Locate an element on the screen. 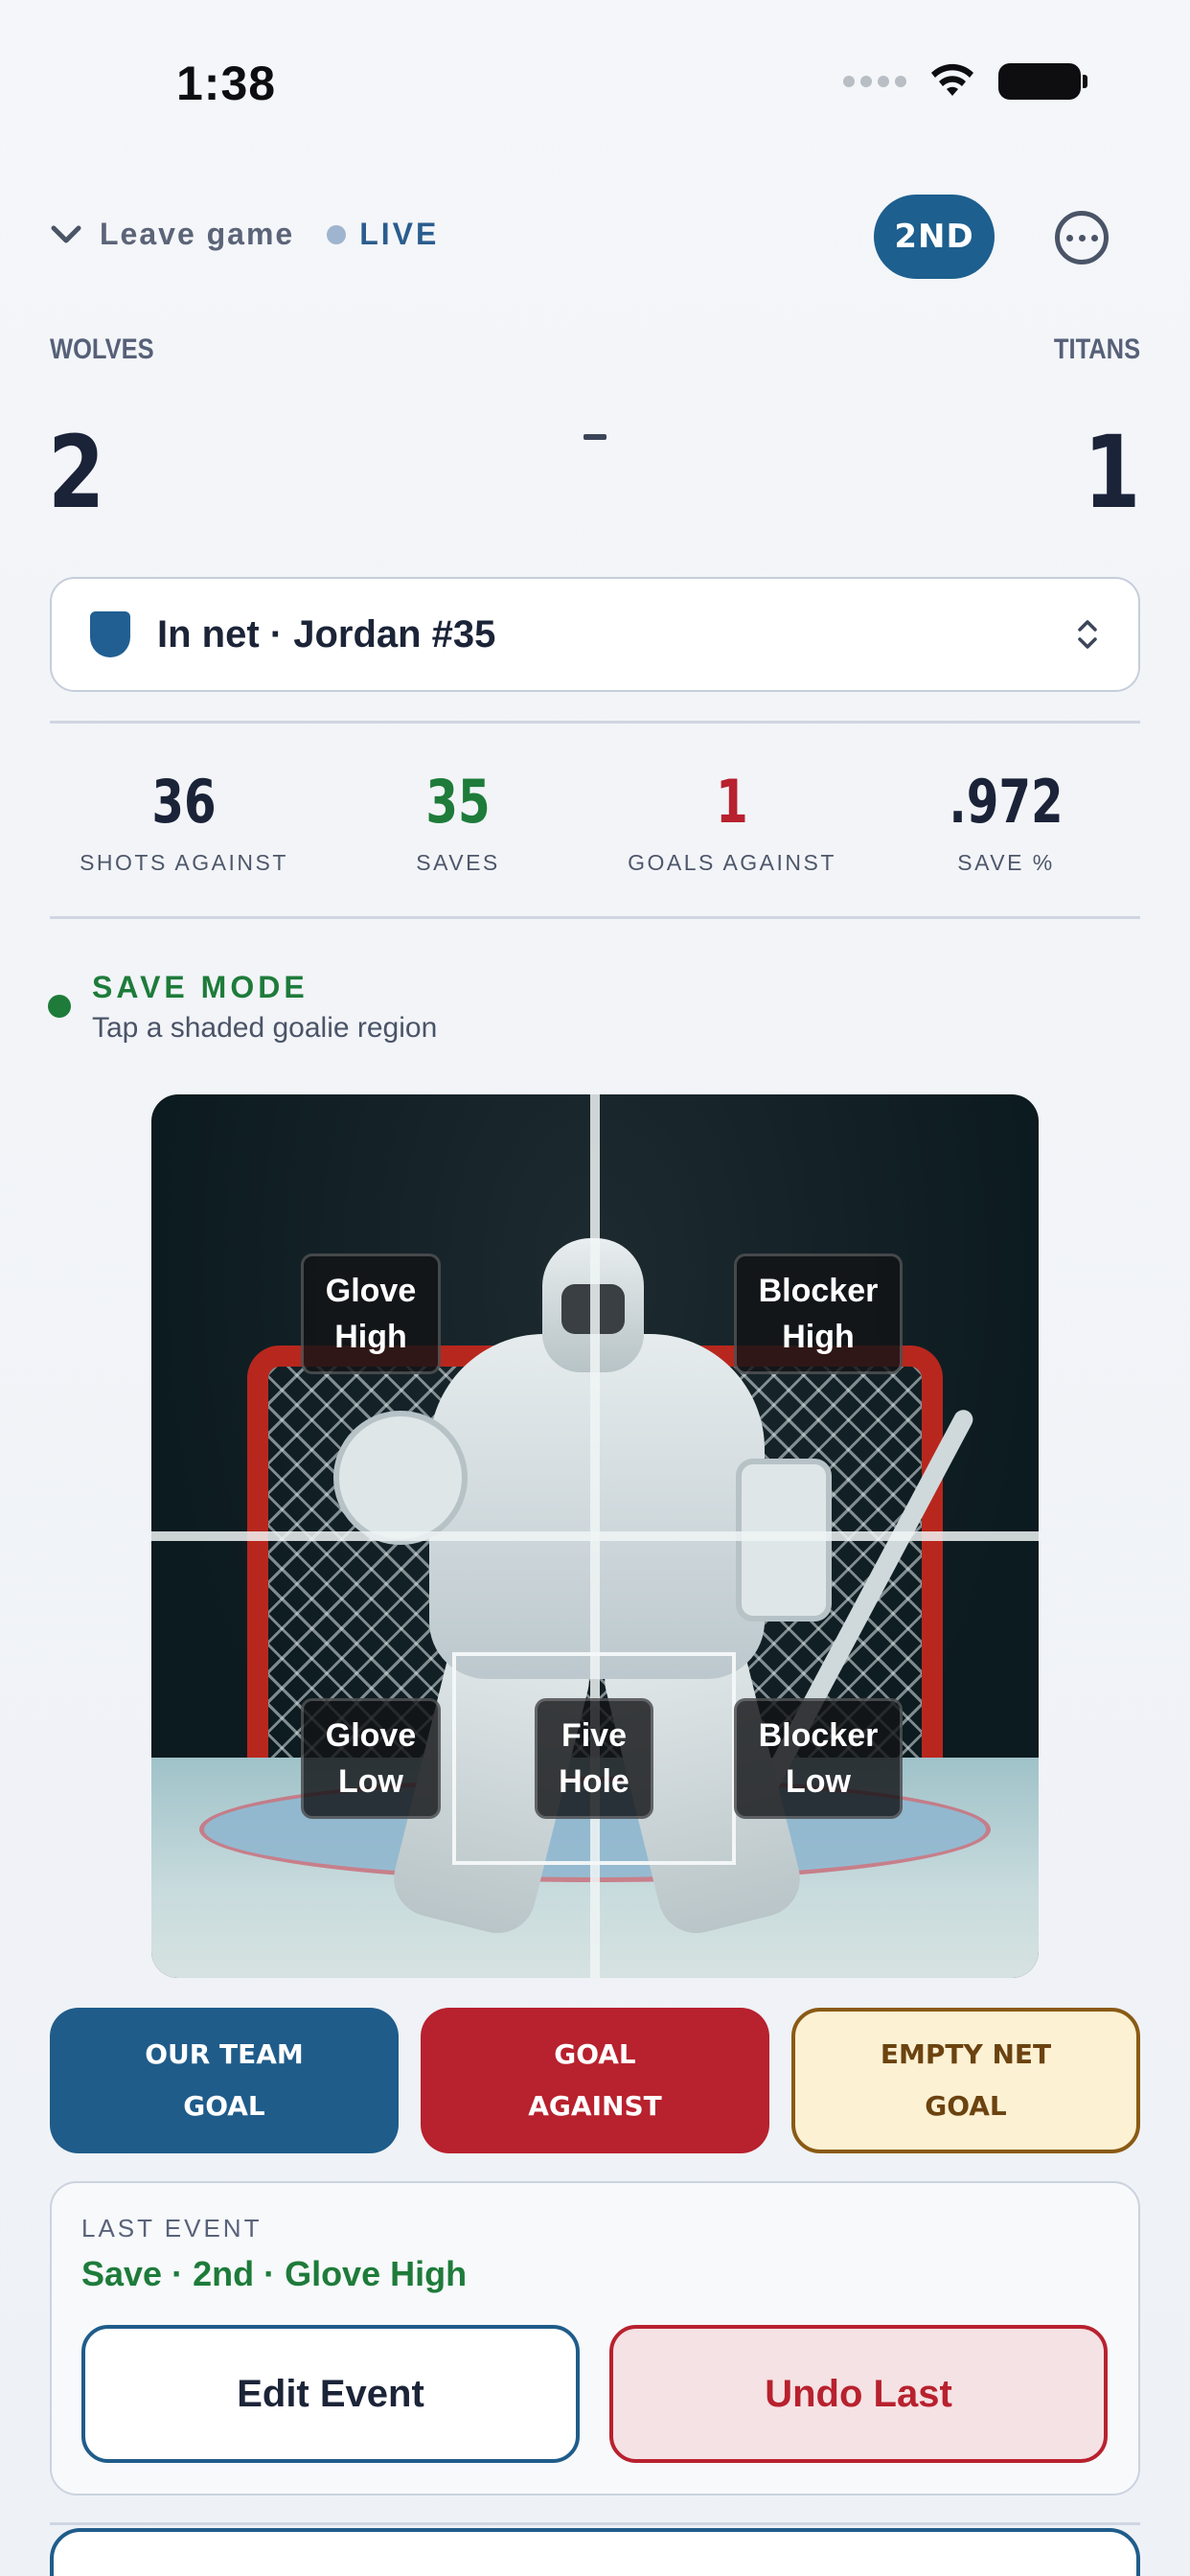 The image size is (1190, 2576). home-score: 2 is located at coordinates (76, 472).